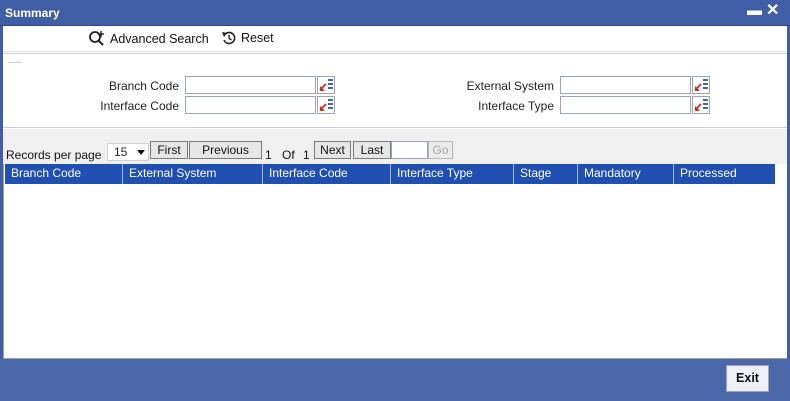 This screenshot has width=790, height=401. I want to click on advanced-search-button: Advanced Search, so click(148, 39).